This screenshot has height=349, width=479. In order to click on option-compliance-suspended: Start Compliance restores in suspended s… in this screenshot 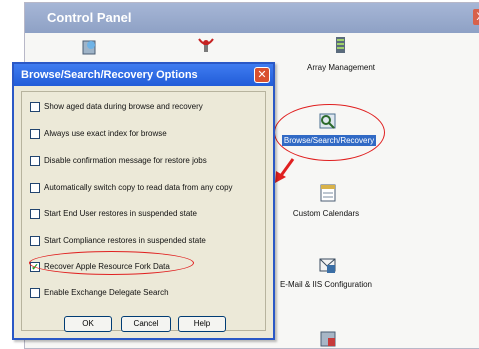, I will do `click(118, 241)`.